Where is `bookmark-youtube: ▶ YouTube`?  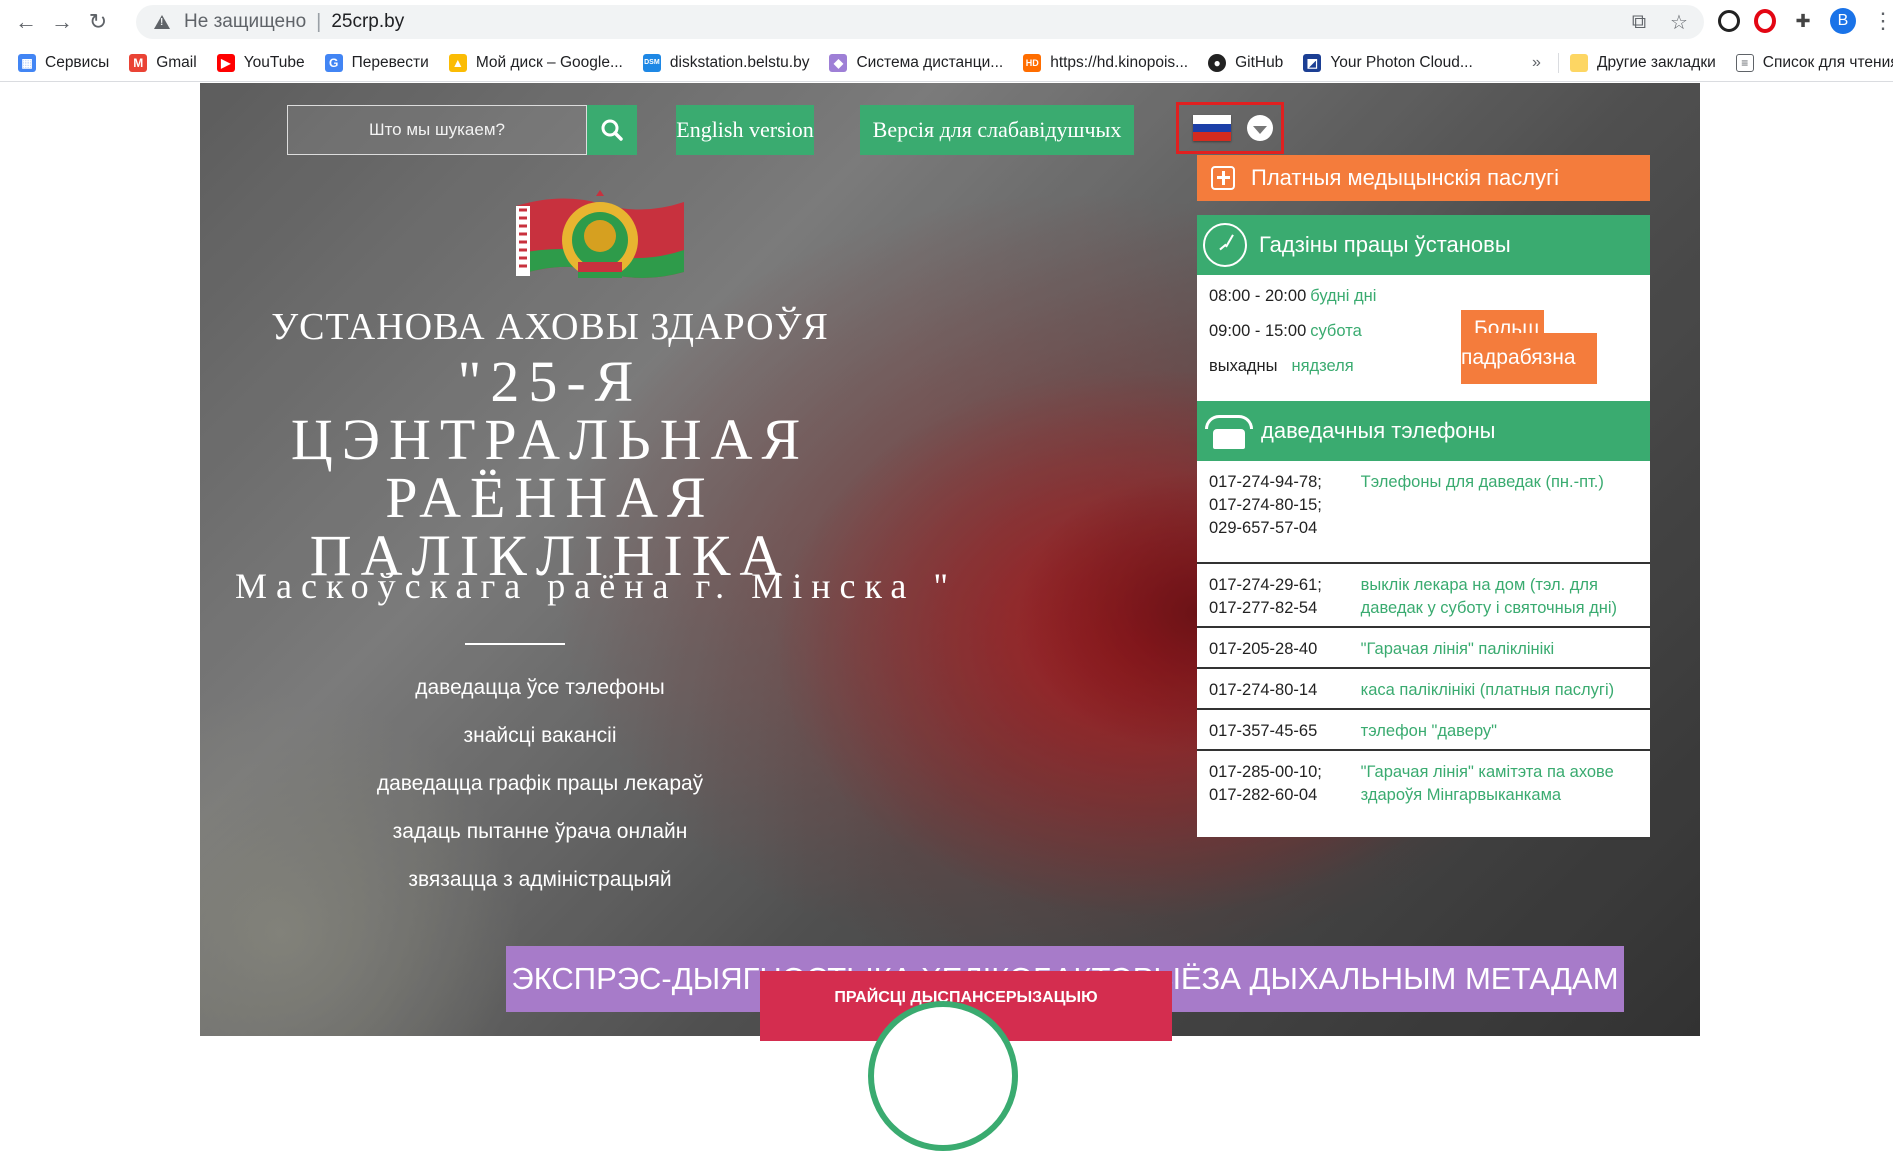
bookmark-youtube: ▶ YouTube is located at coordinates (260, 62).